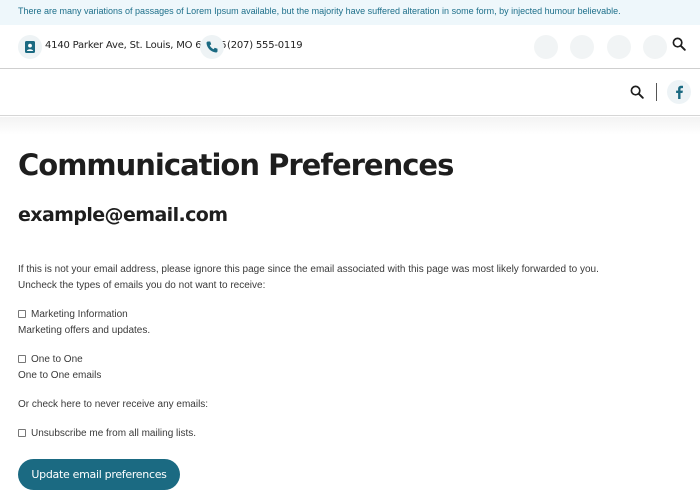  What do you see at coordinates (30, 47) in the screenshot?
I see `address-book-icon` at bounding box center [30, 47].